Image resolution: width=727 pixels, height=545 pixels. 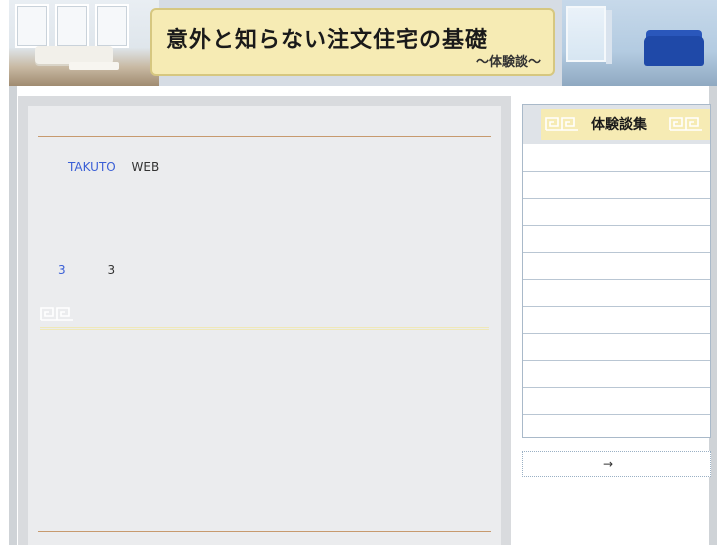 What do you see at coordinates (111, 270) in the screenshot?
I see `count-value: 3` at bounding box center [111, 270].